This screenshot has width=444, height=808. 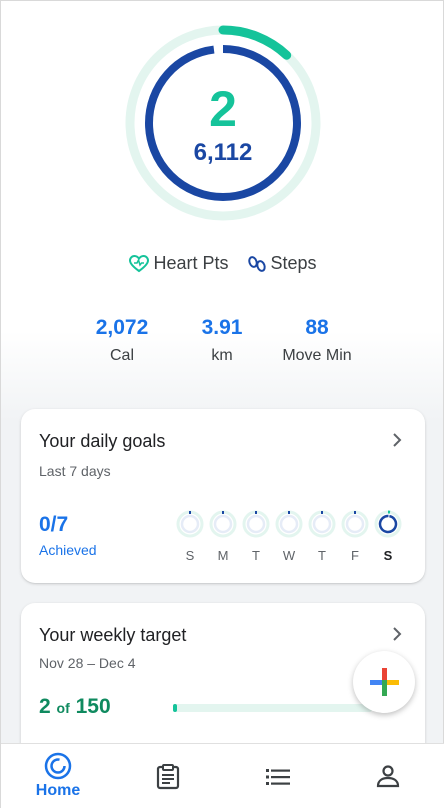 I want to click on legend-heart-points: Heart Pts, so click(x=179, y=263).